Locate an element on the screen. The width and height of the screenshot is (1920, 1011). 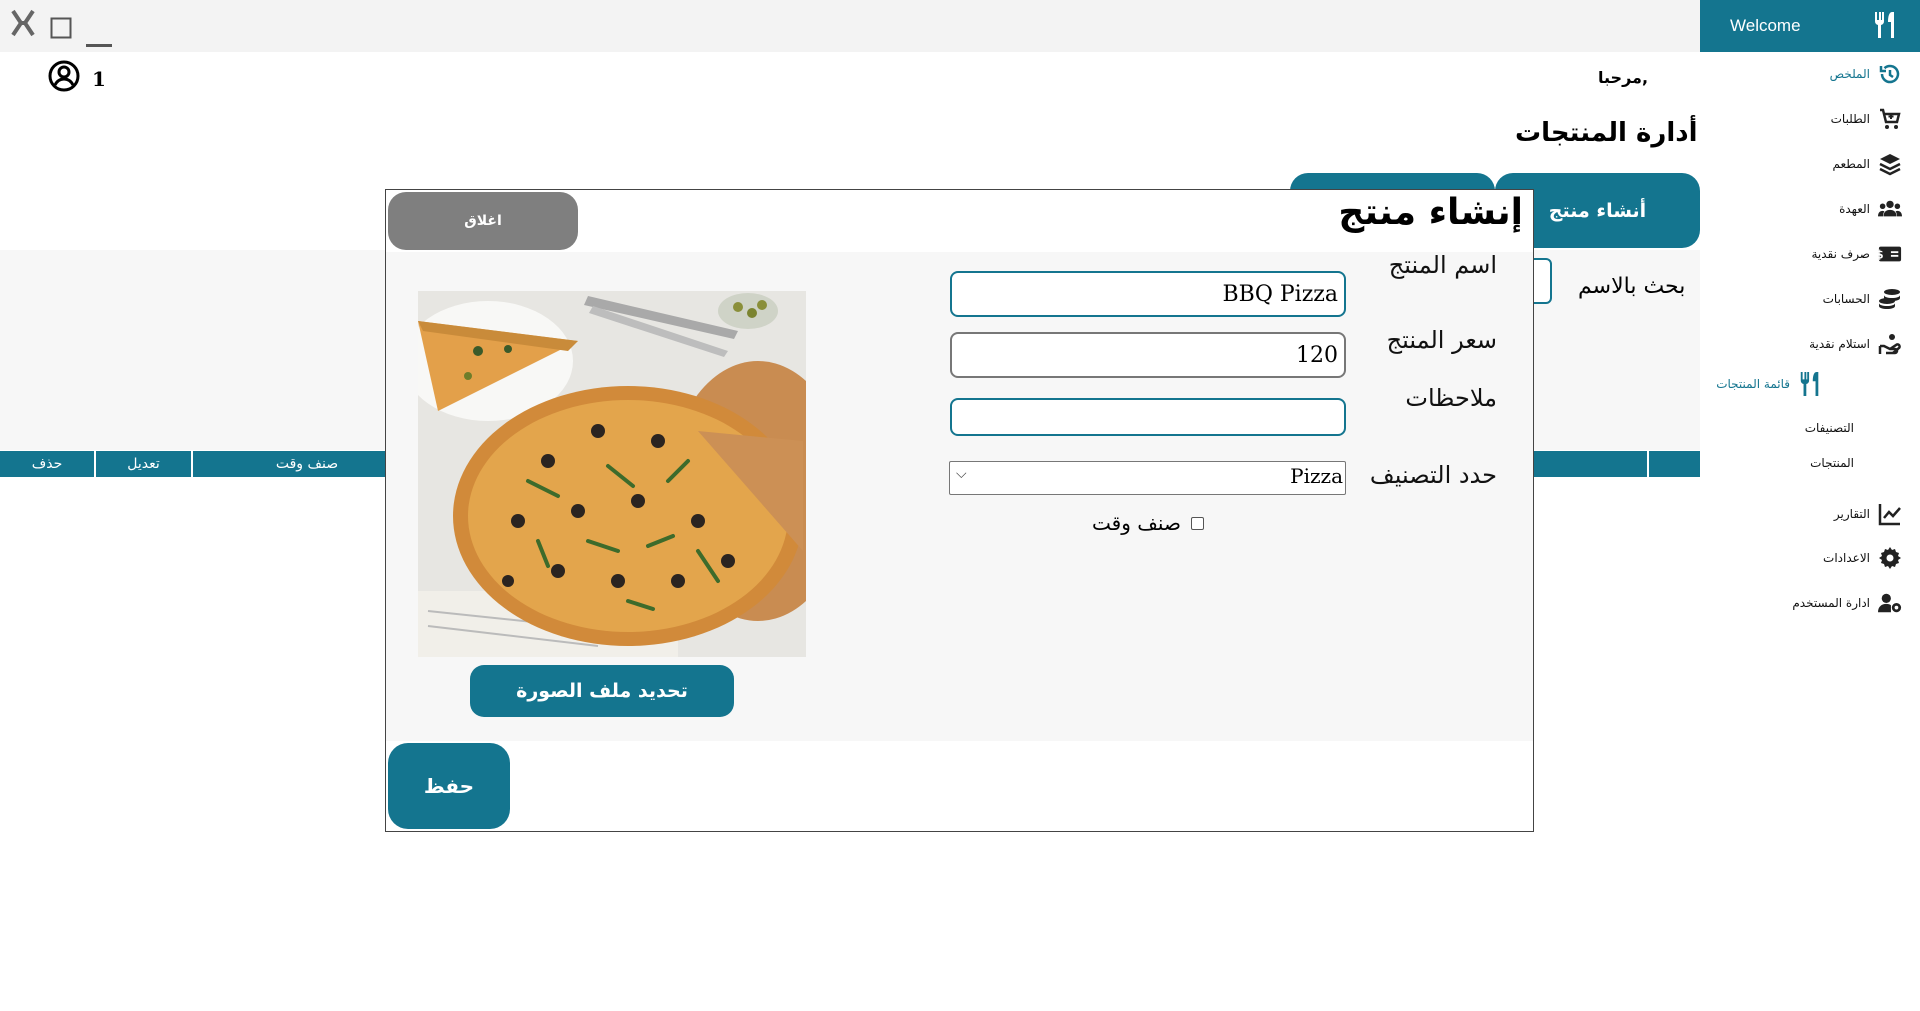
sidebar-item-label: التقارير is located at coordinates (1851, 514).